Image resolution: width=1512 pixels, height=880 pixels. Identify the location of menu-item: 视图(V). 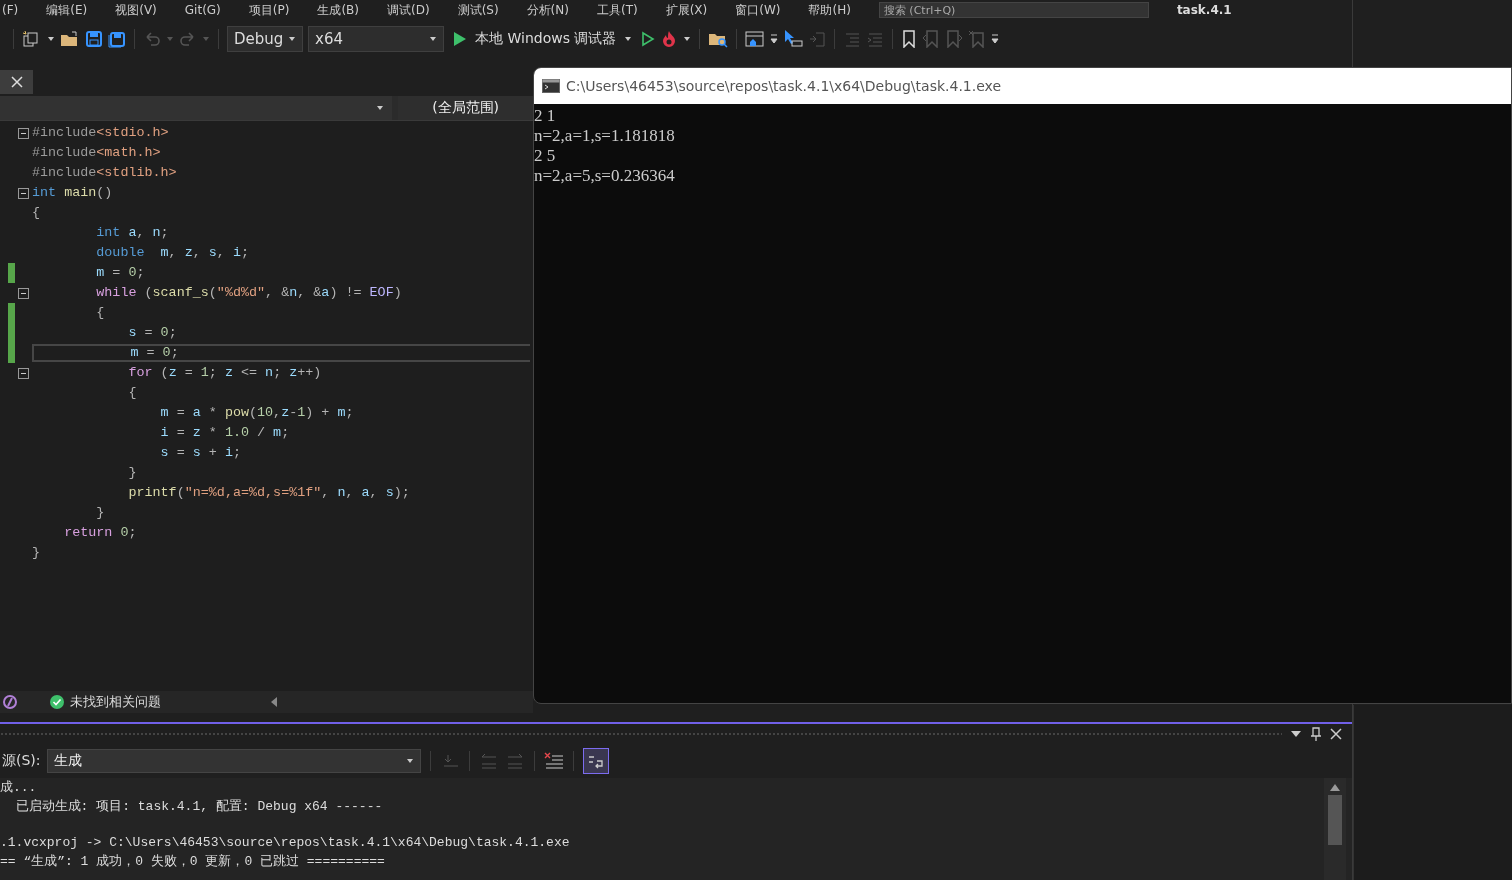
(136, 10).